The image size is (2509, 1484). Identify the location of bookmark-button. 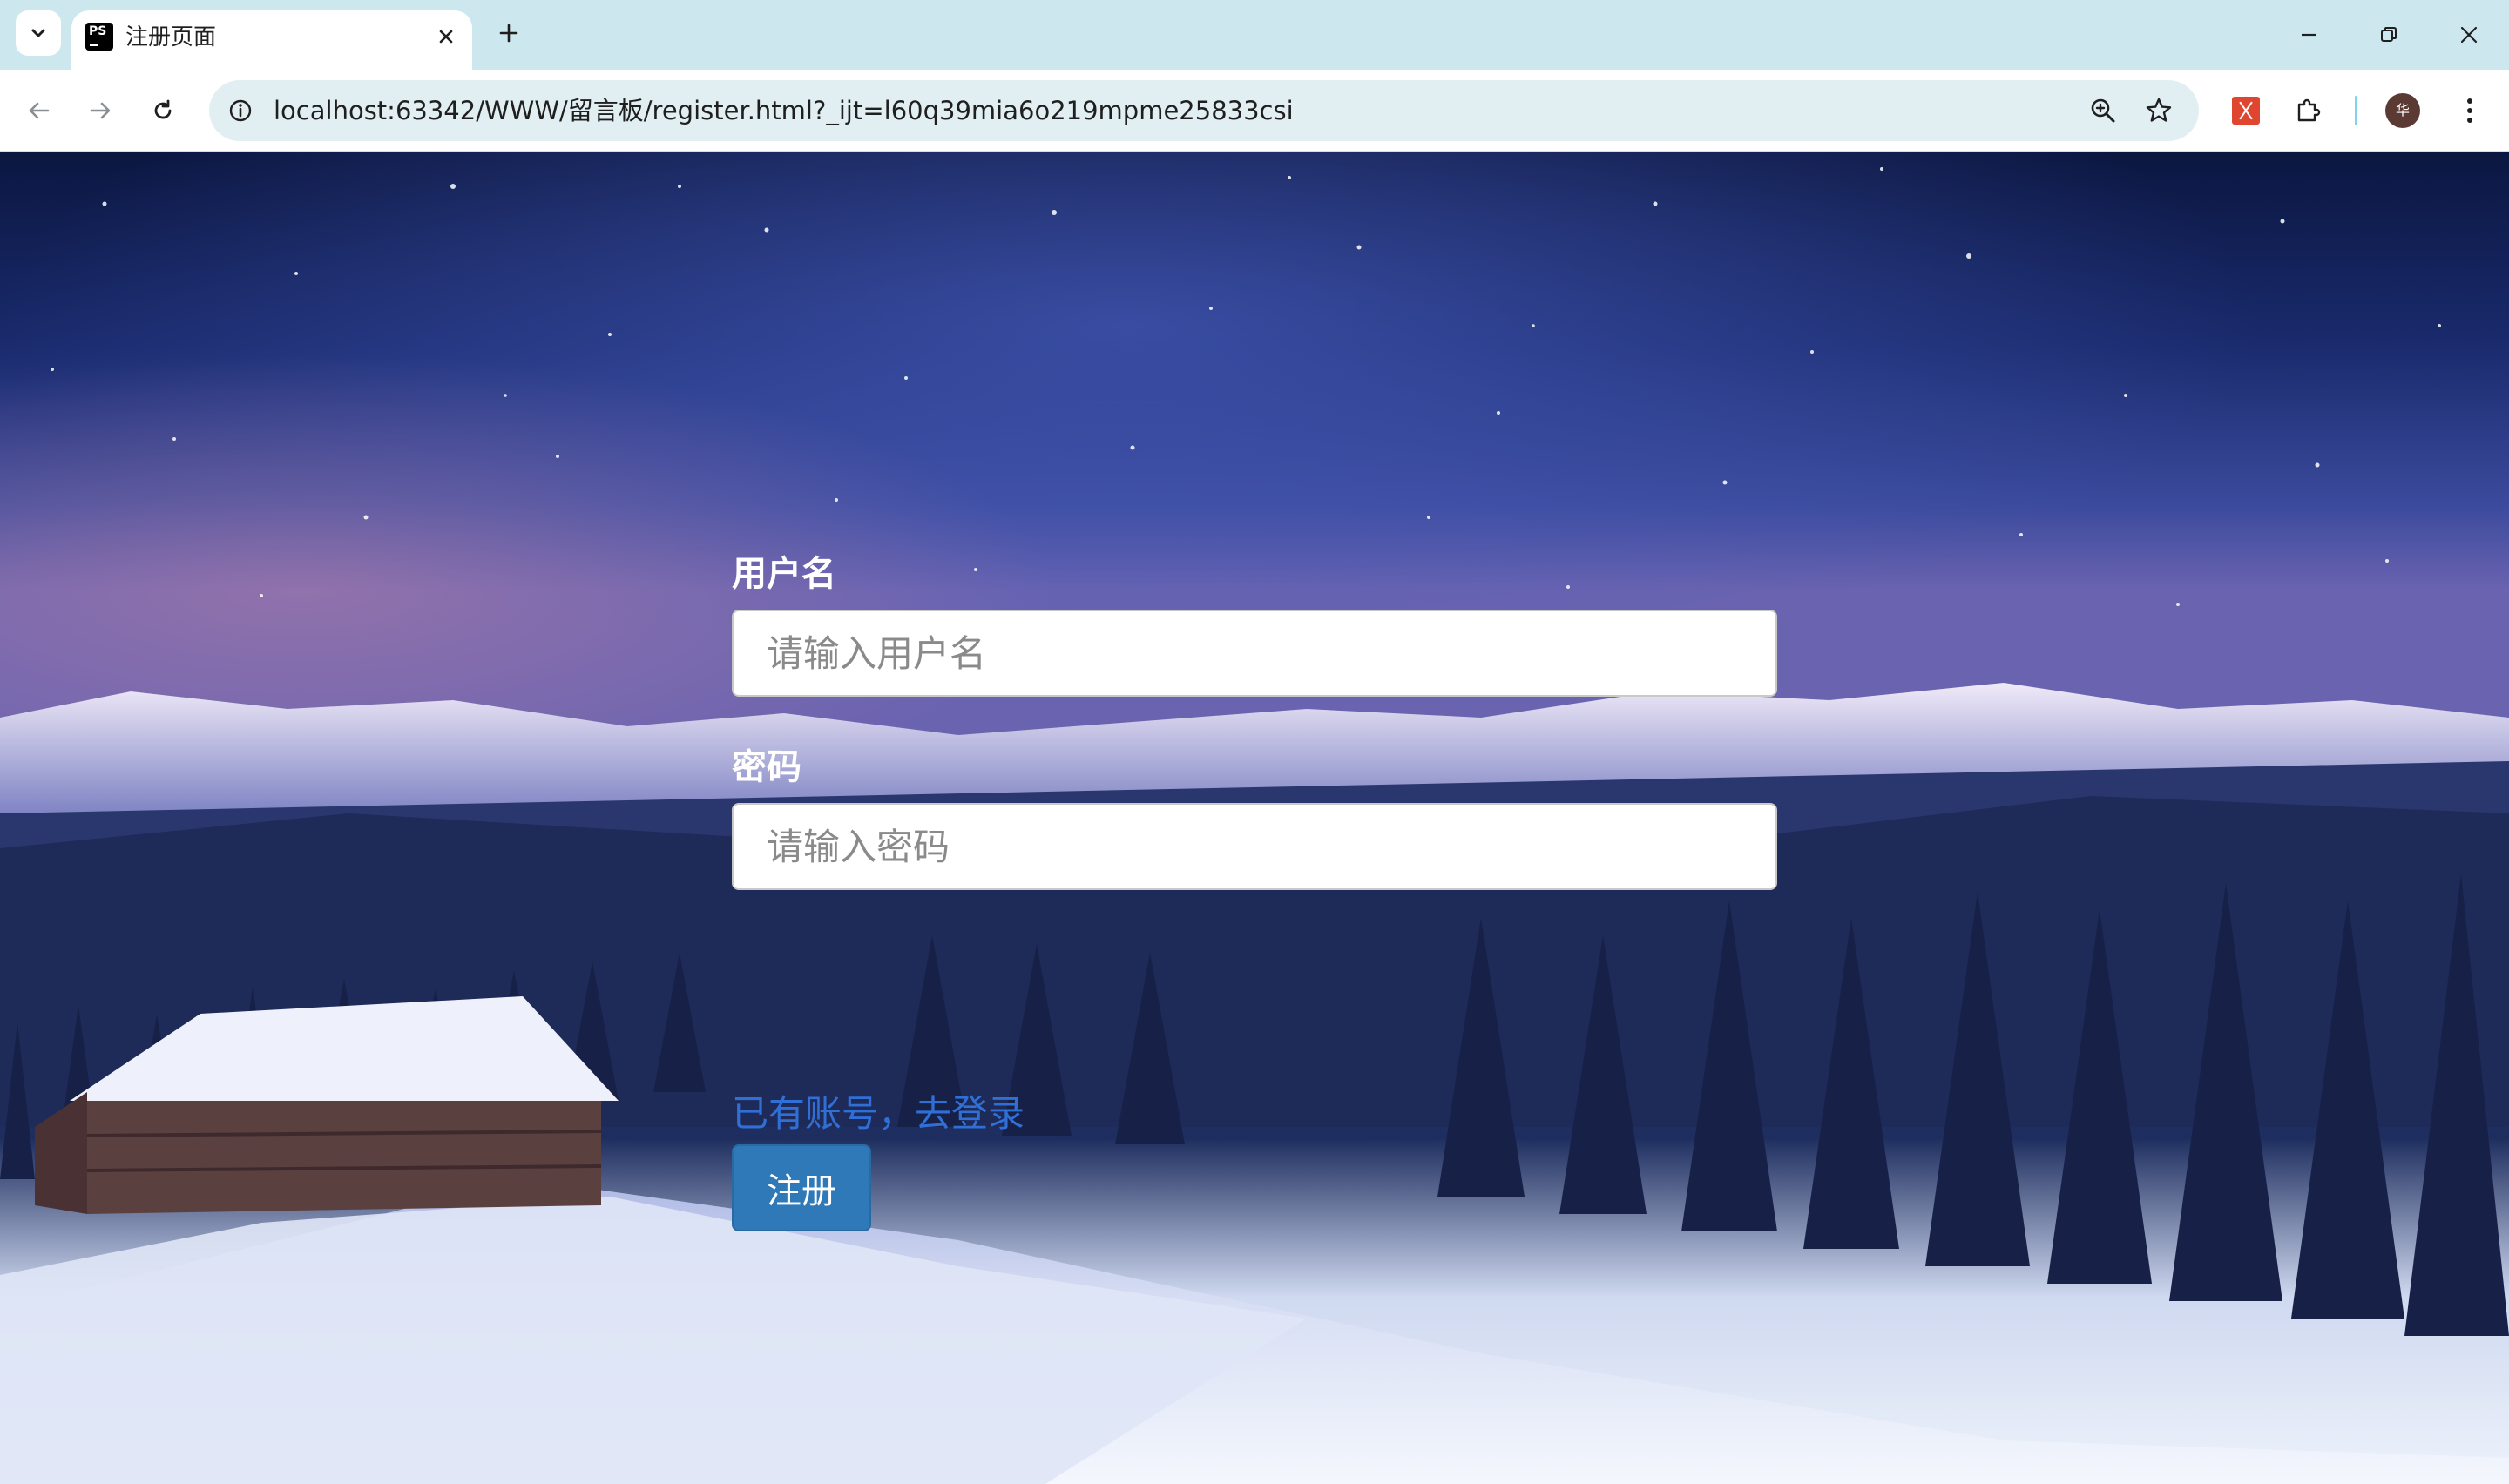
(2159, 111).